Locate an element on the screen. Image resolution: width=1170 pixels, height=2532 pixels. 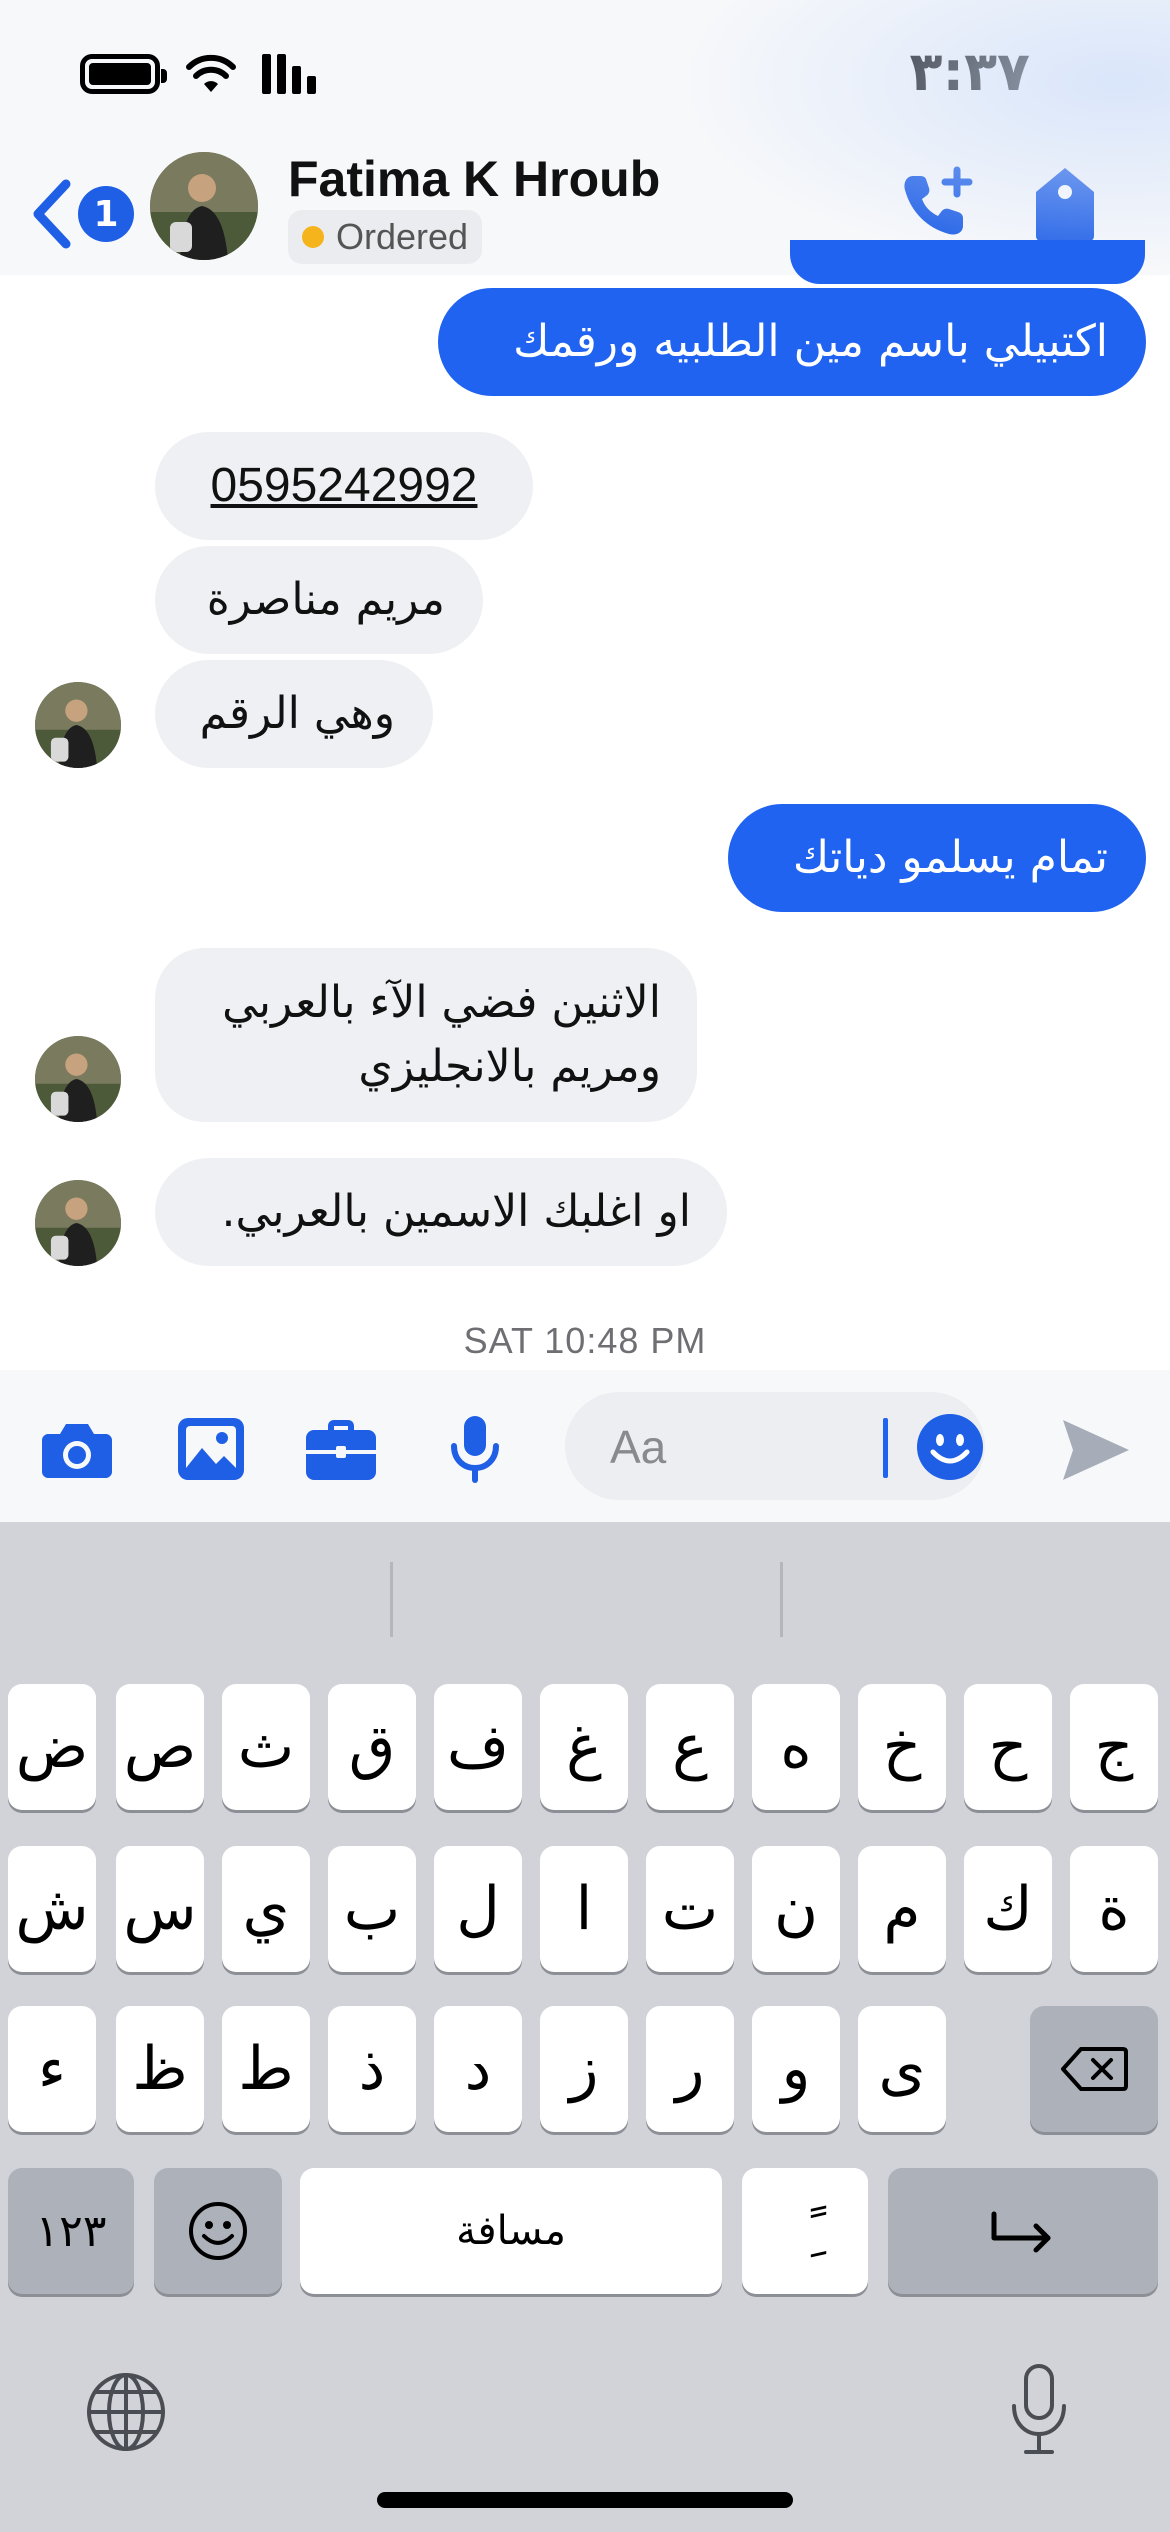
battery-icon is located at coordinates (123, 74).